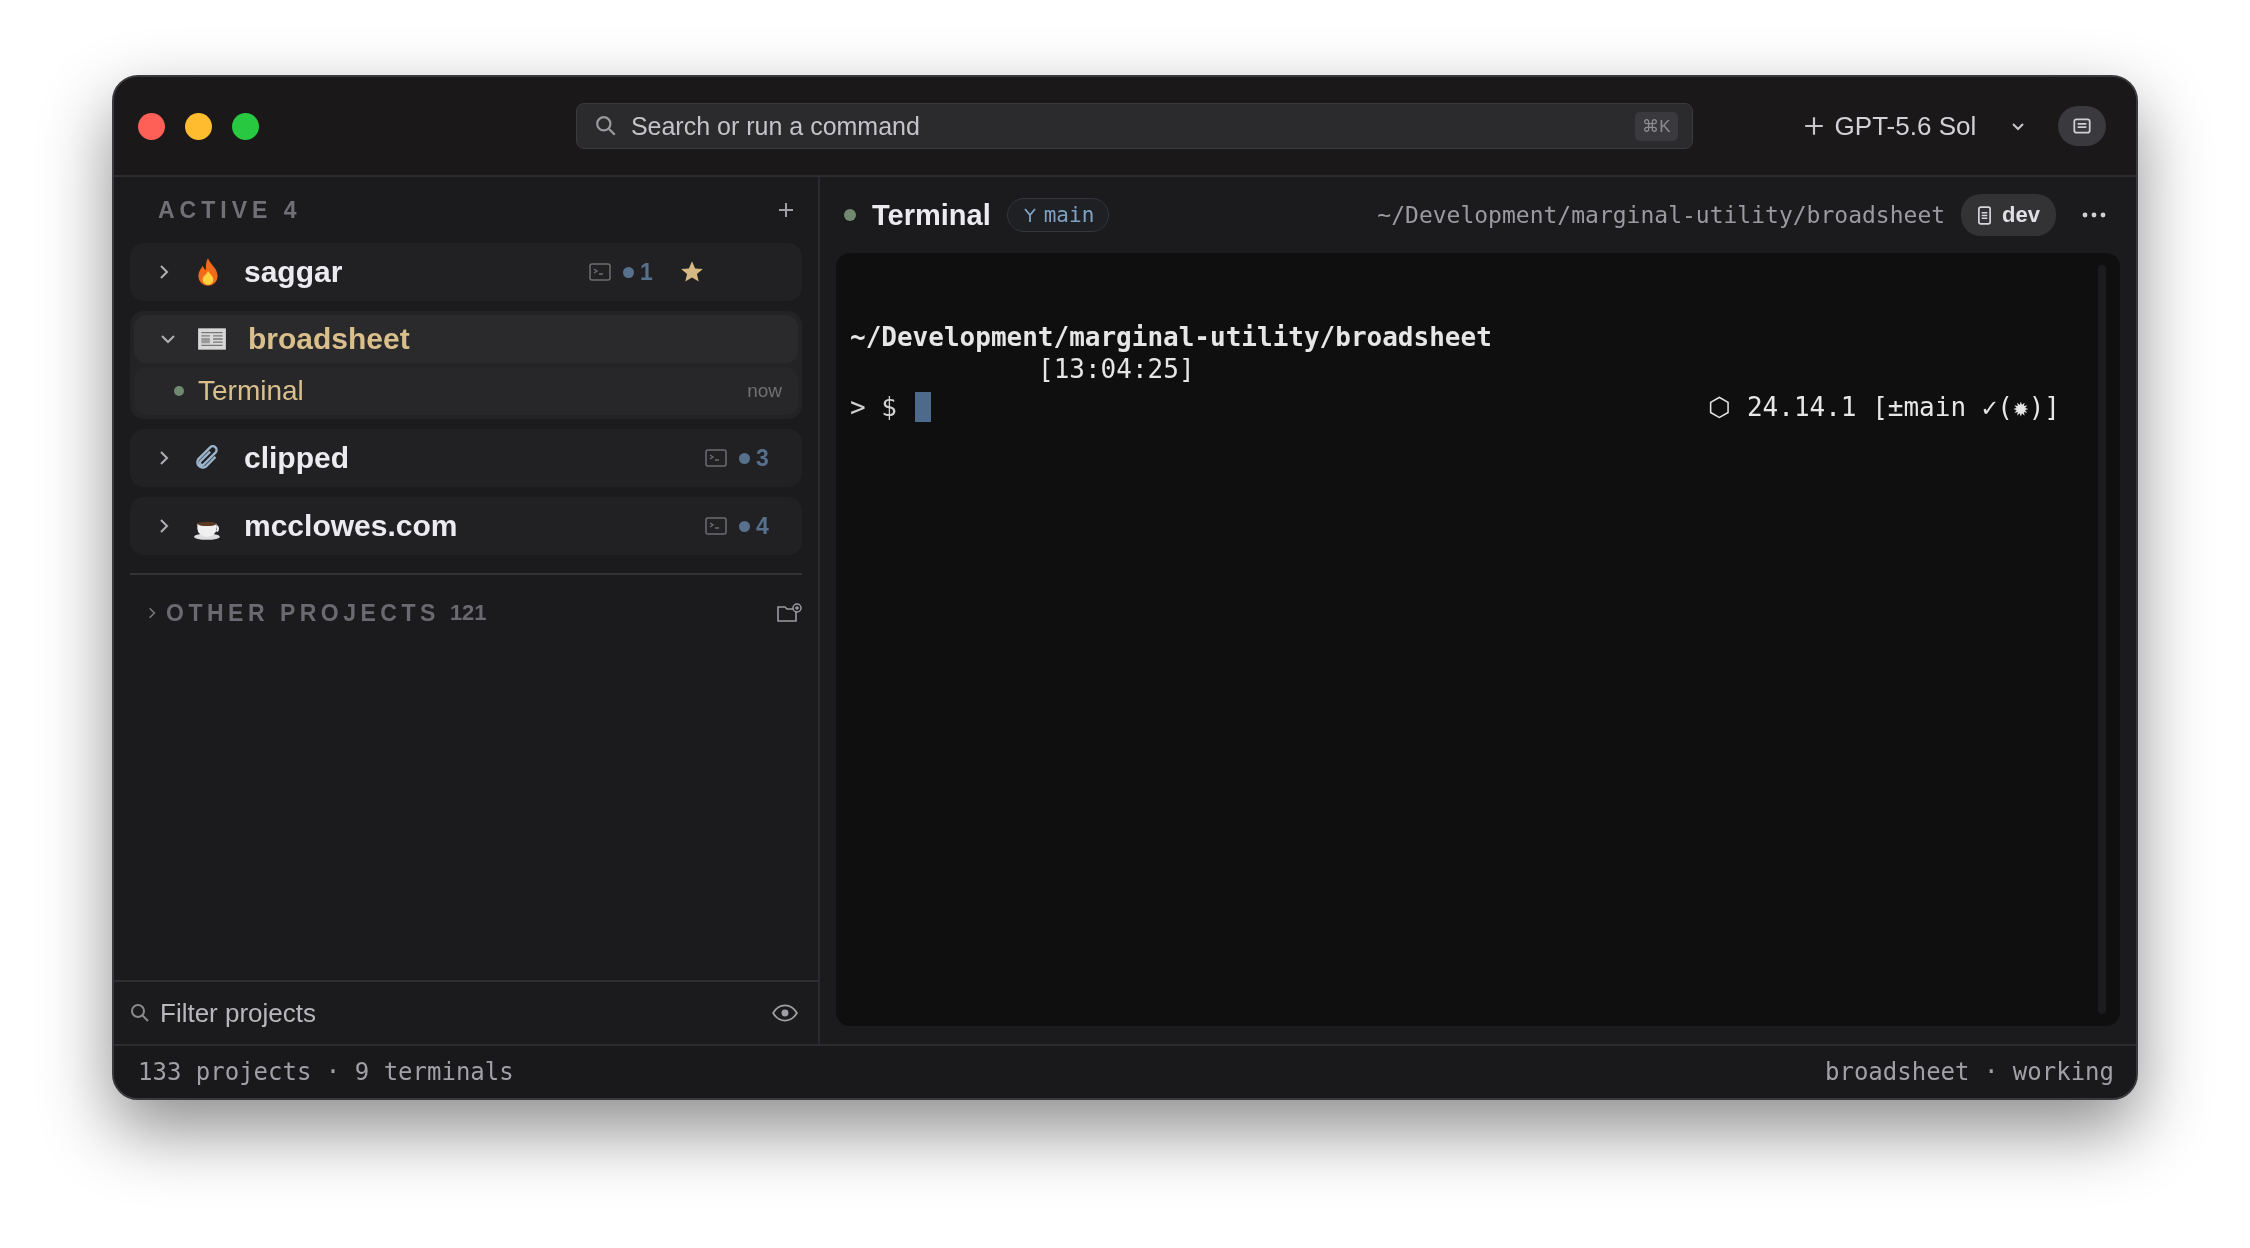 This screenshot has width=2250, height=1248. What do you see at coordinates (1969, 1072) in the screenshot?
I see `status-text: broadsheet · working` at bounding box center [1969, 1072].